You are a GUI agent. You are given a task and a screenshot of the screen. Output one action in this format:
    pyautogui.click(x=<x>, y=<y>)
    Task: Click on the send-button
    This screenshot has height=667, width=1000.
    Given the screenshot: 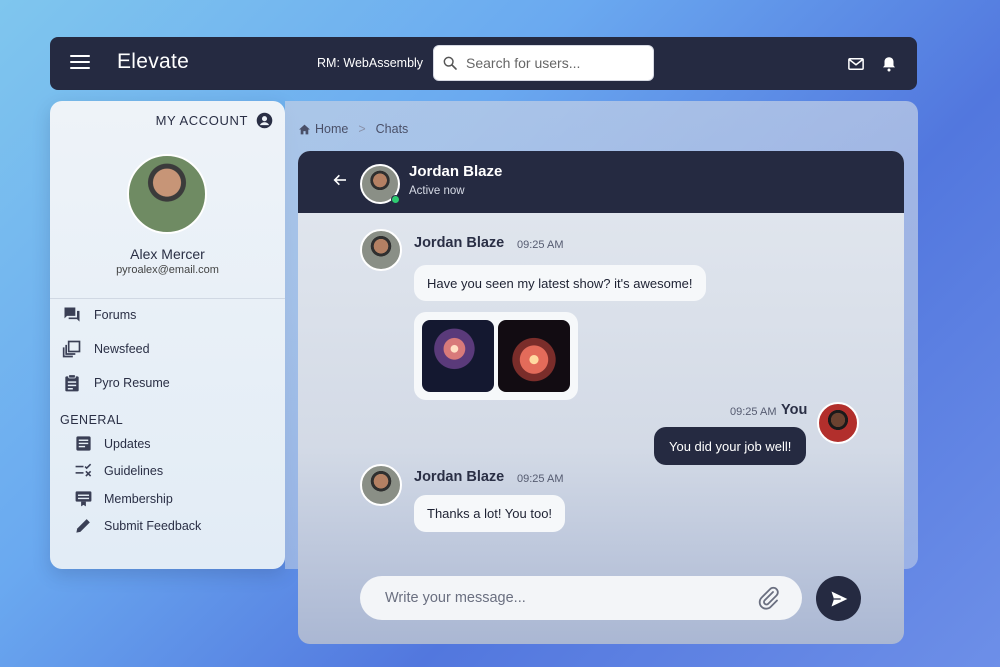 What is the action you would take?
    pyautogui.click(x=838, y=598)
    